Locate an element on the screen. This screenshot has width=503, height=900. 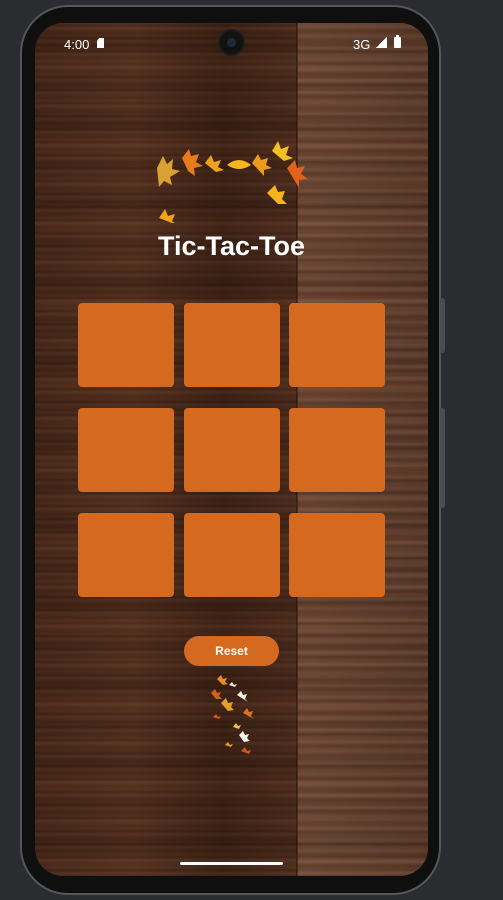
falling-leaves is located at coordinates (232, 714).